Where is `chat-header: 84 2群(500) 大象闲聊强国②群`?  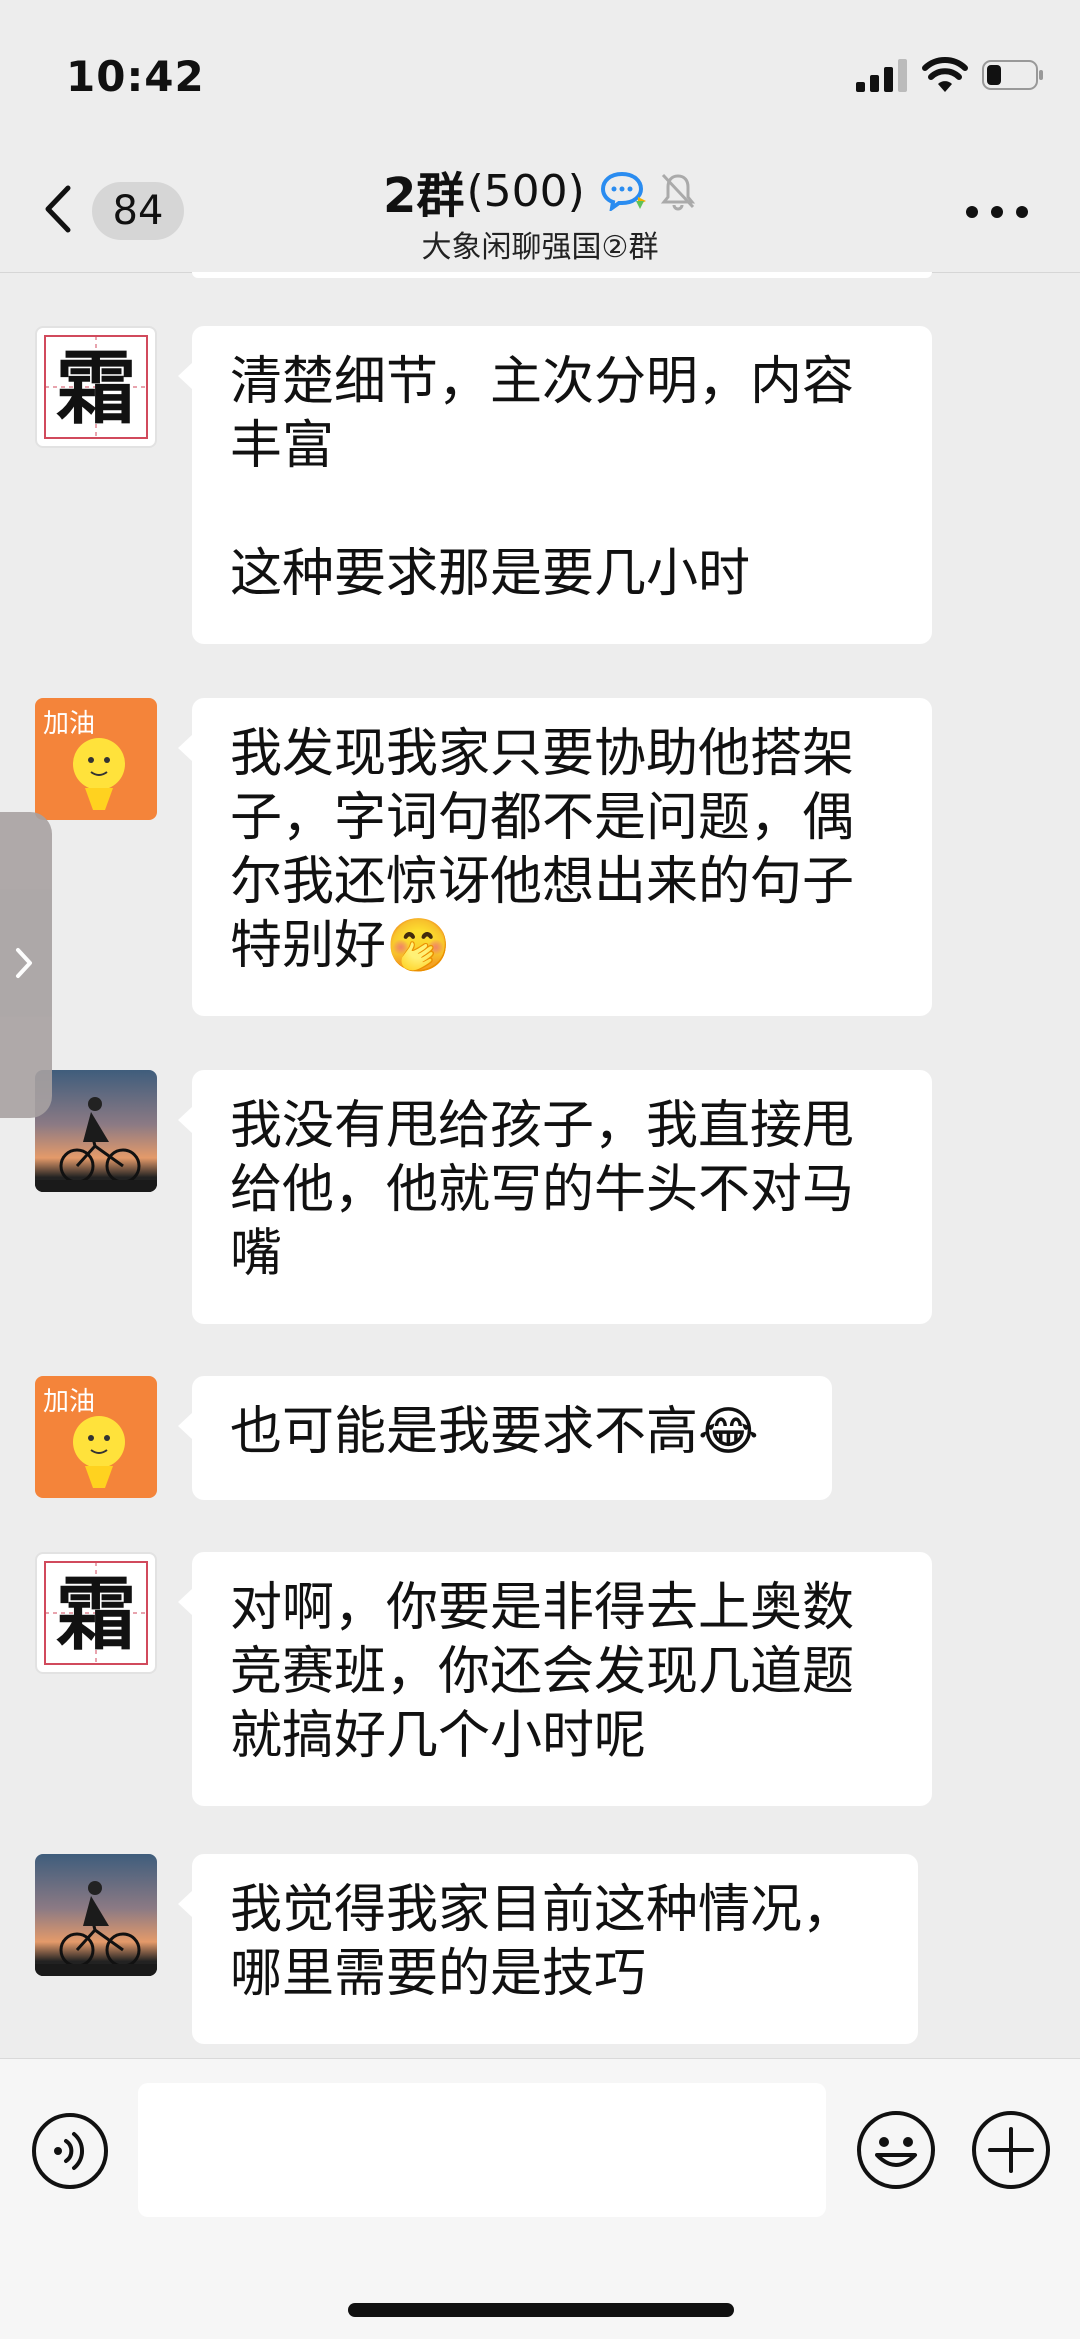 chat-header: 84 2群(500) 大象闲聊强国②群 is located at coordinates (540, 211).